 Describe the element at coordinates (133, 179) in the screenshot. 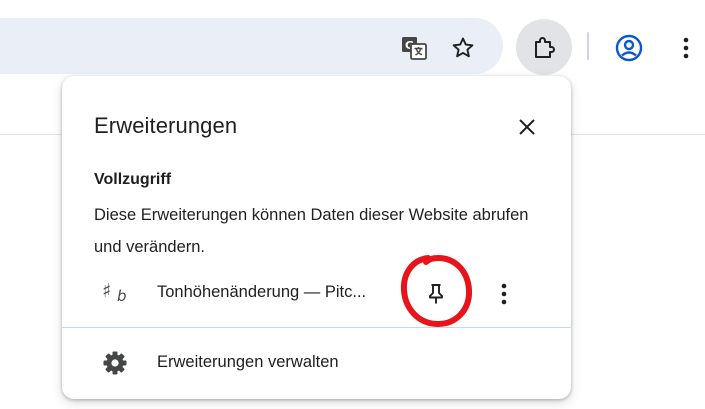

I see `section-title: Vollzugriff` at that location.